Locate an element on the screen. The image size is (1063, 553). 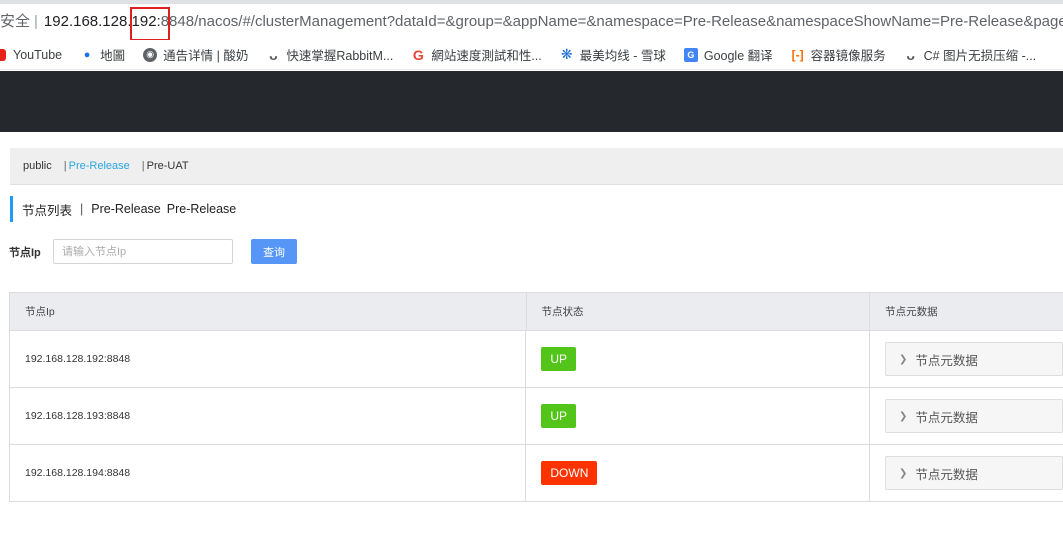
node-ip-cell: 192.168.128.194:8848 is located at coordinates (268, 473).